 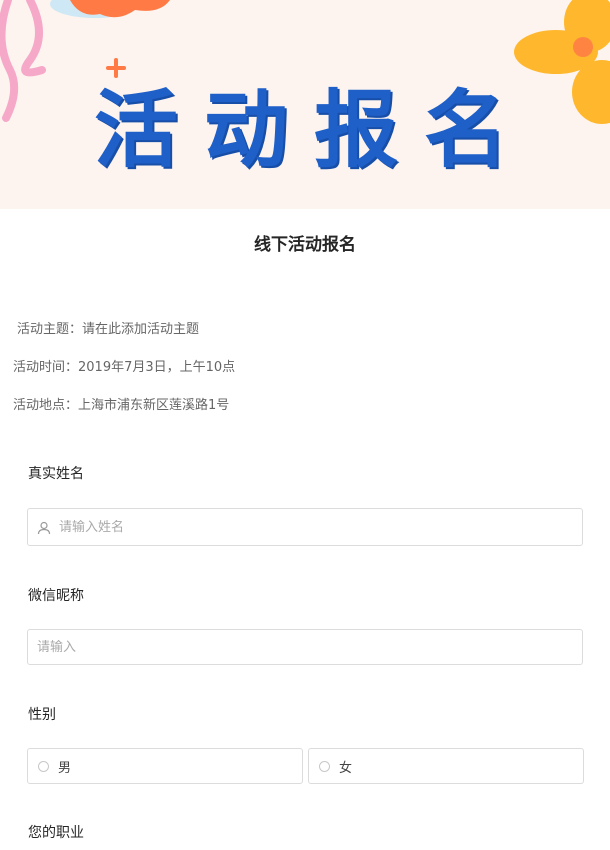 I want to click on name-input, so click(x=309, y=527).